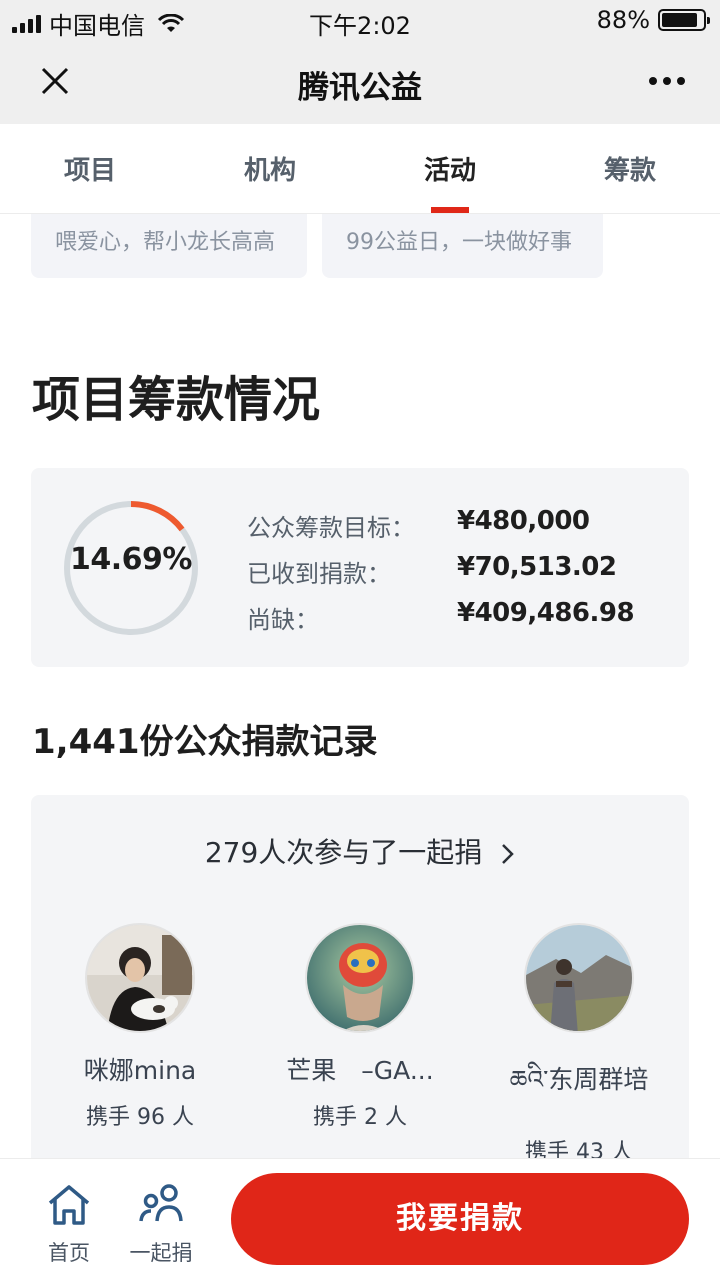  I want to click on goal-value: ¥480,000, so click(523, 521).